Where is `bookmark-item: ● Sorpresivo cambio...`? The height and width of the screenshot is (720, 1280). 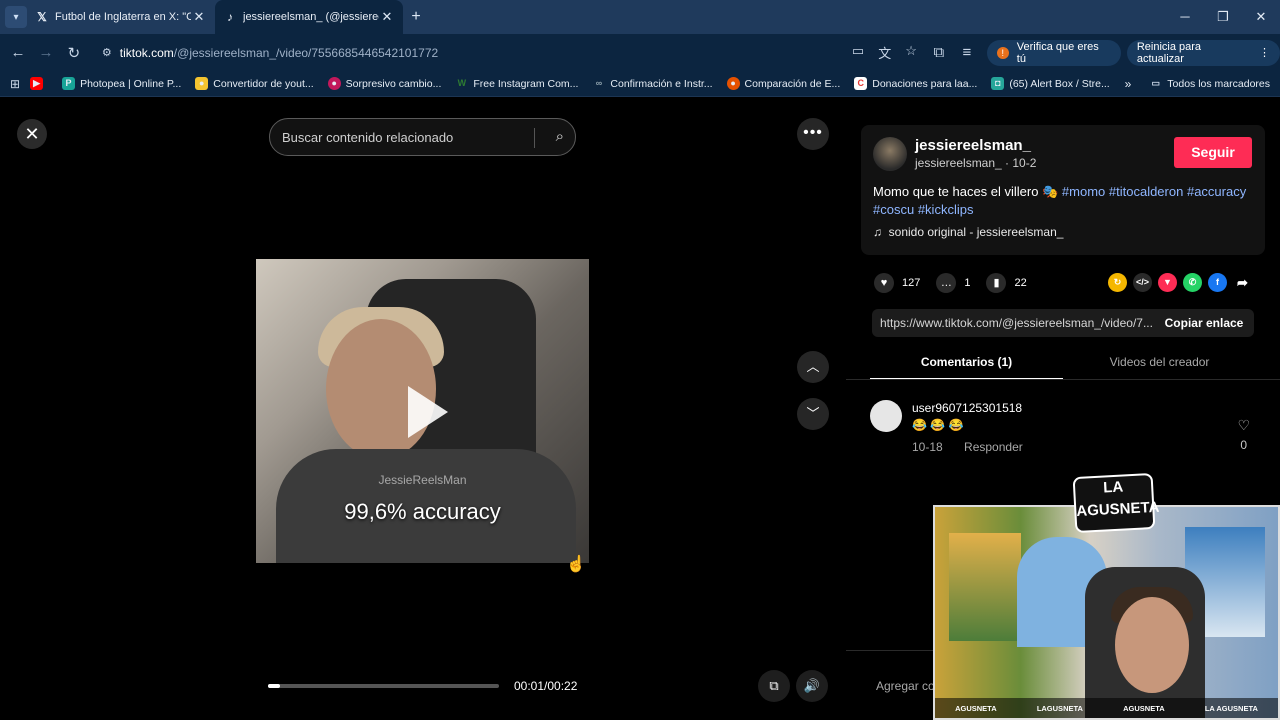 bookmark-item: ● Sorpresivo cambio... is located at coordinates (384, 83).